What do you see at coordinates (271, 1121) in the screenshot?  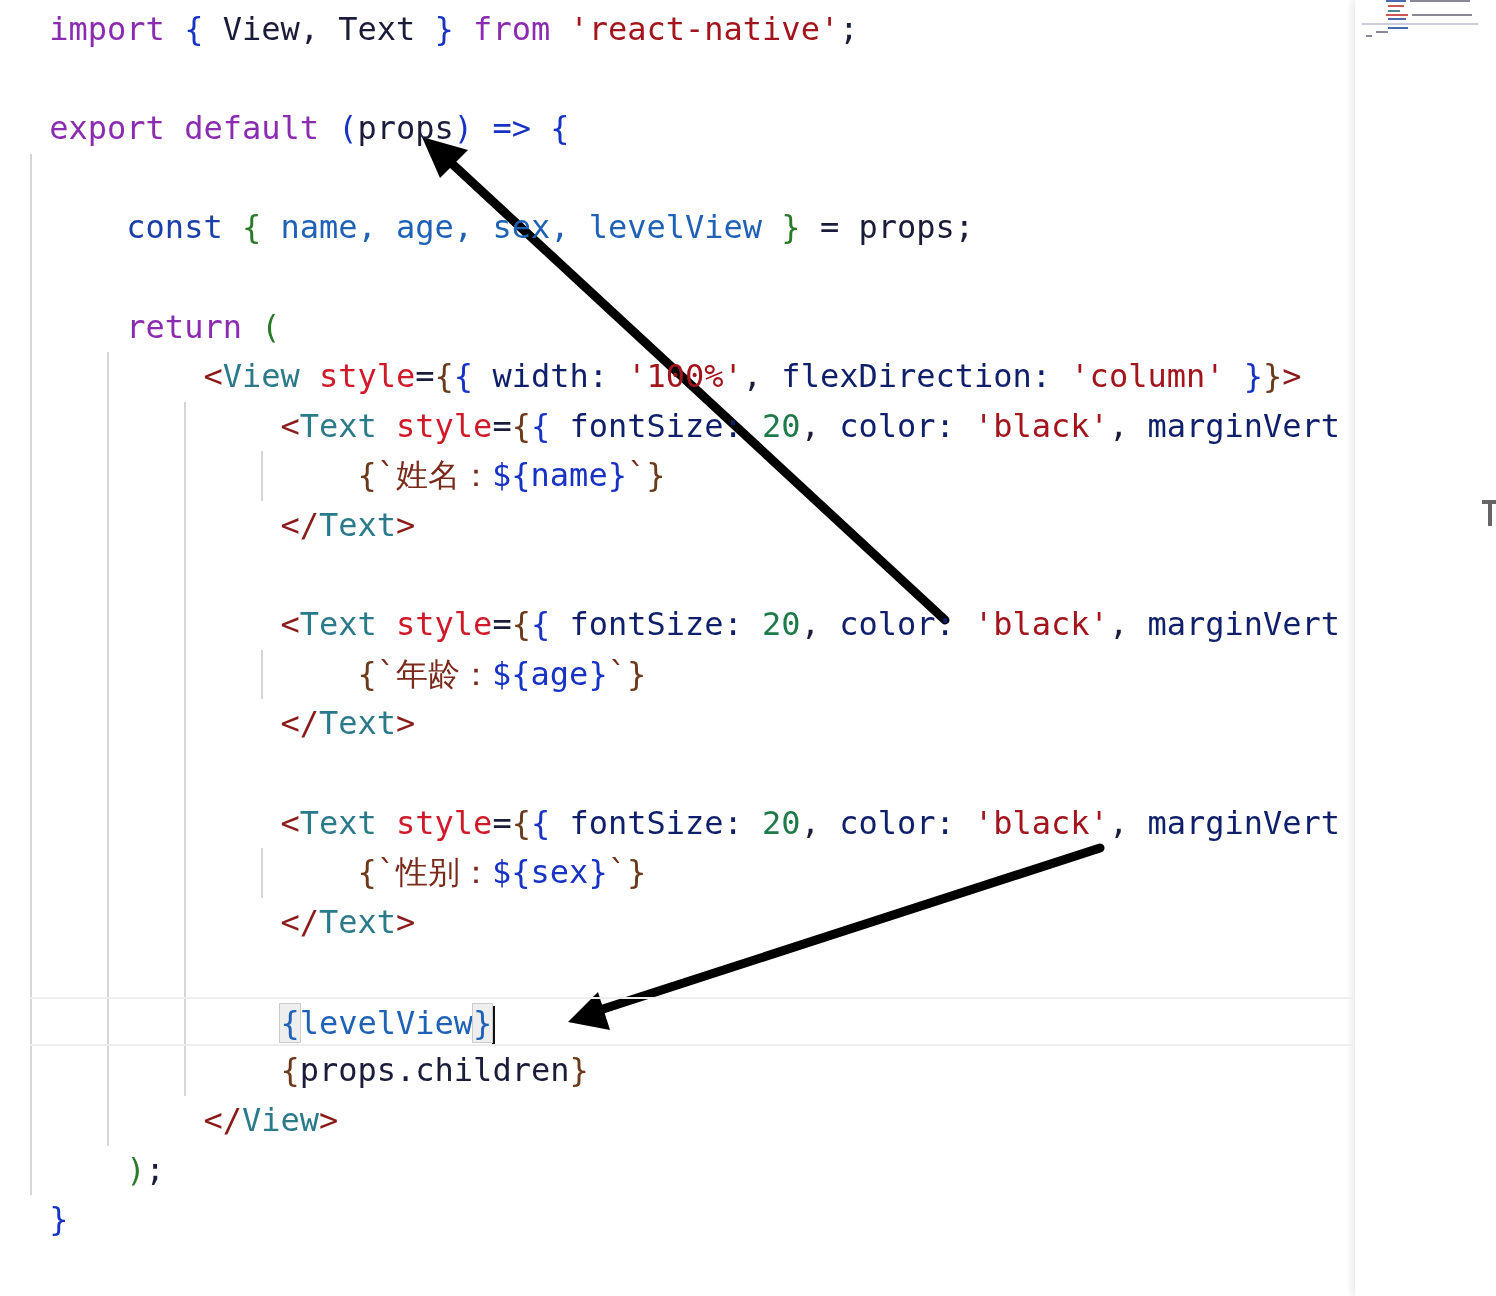 I see `code-line: </View>` at bounding box center [271, 1121].